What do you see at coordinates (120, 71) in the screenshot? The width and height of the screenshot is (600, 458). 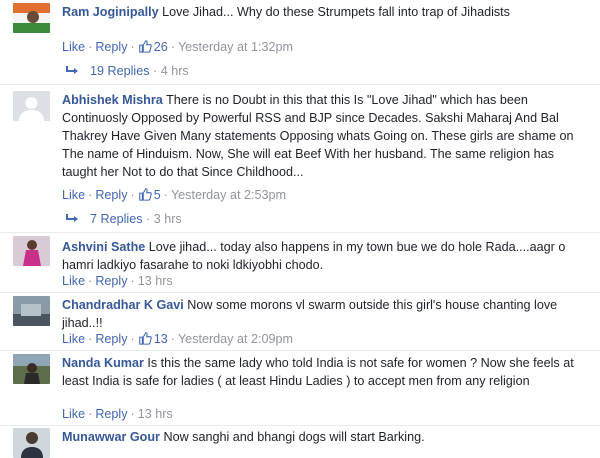 I see `replies-count: 19 Replies` at bounding box center [120, 71].